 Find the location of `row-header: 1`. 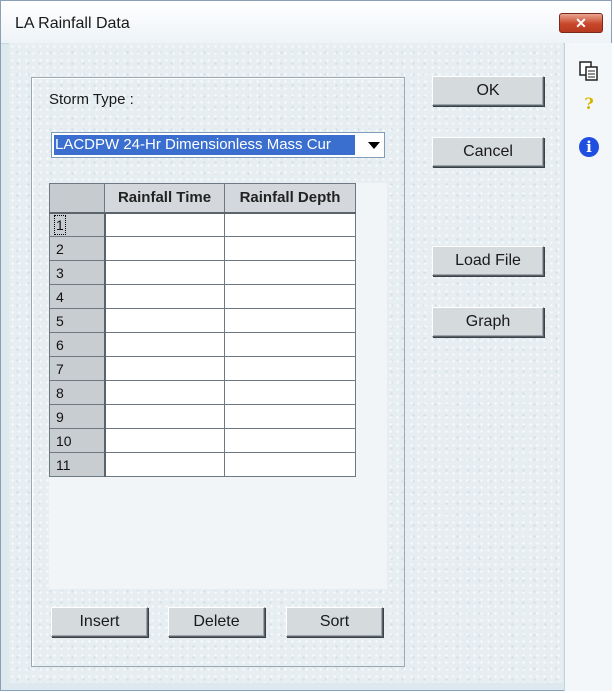

row-header: 1 is located at coordinates (77, 224).